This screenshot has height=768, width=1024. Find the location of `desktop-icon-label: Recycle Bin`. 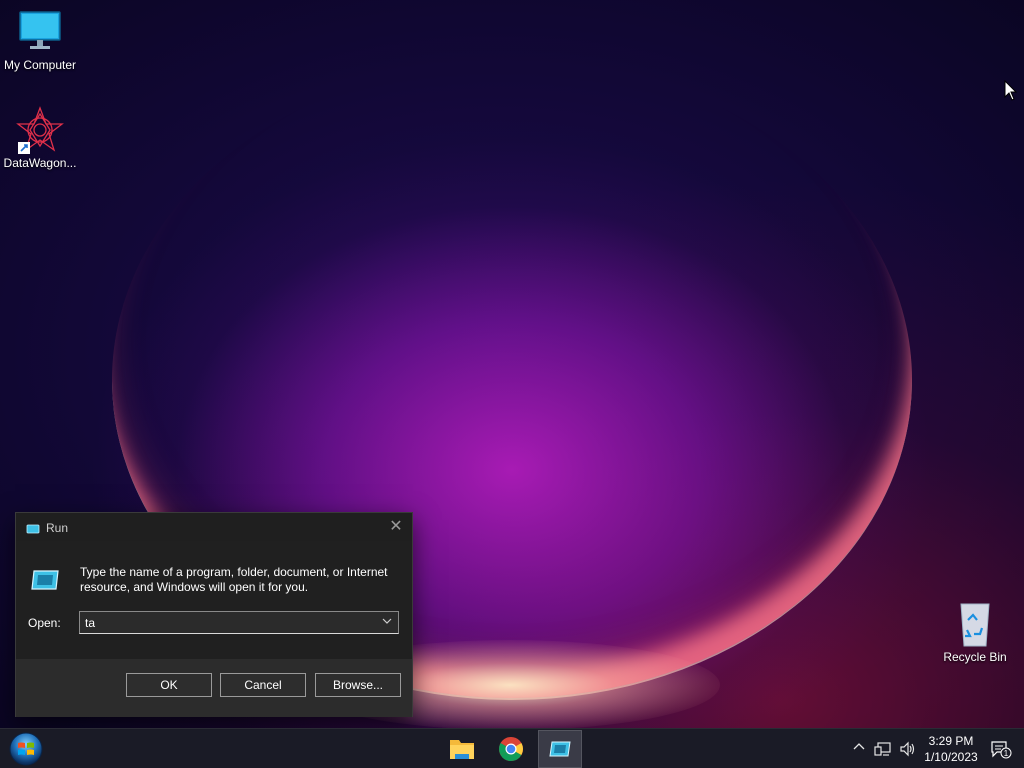

desktop-icon-label: Recycle Bin is located at coordinates (975, 657).